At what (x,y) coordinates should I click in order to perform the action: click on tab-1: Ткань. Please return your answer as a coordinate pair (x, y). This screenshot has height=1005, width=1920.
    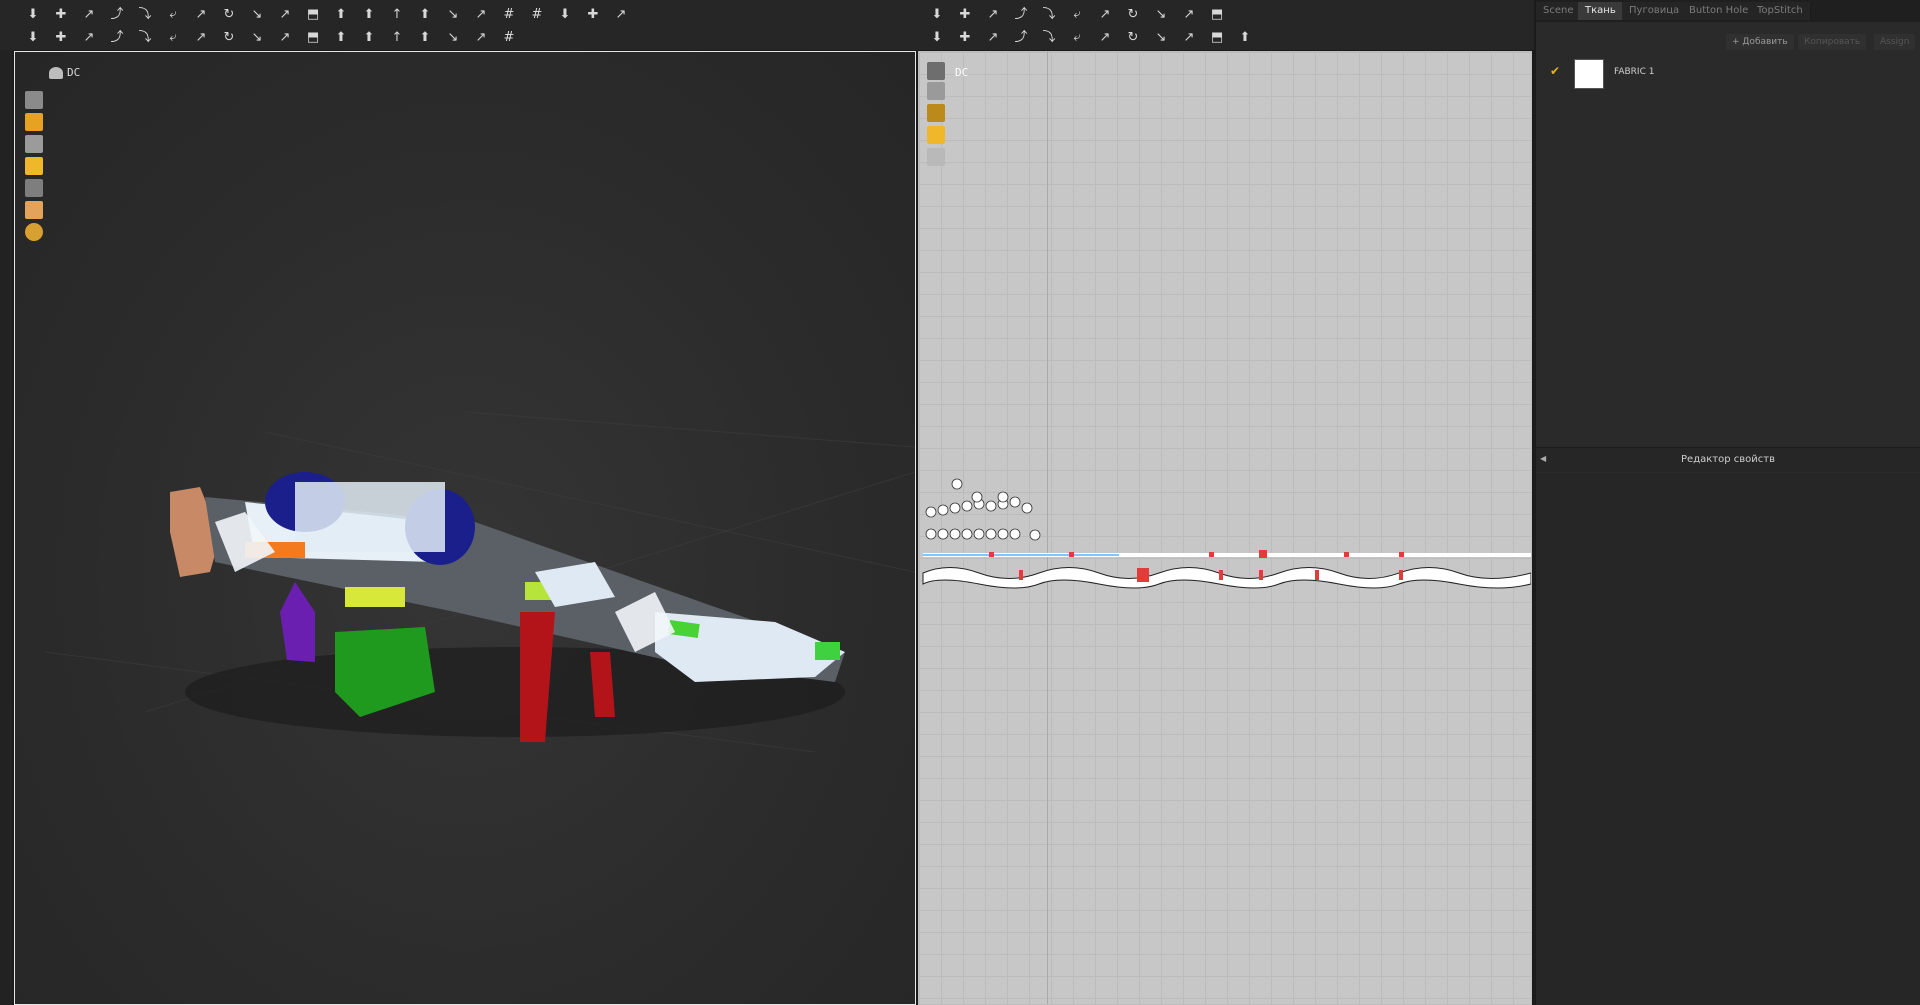
    Looking at the image, I should click on (1601, 11).